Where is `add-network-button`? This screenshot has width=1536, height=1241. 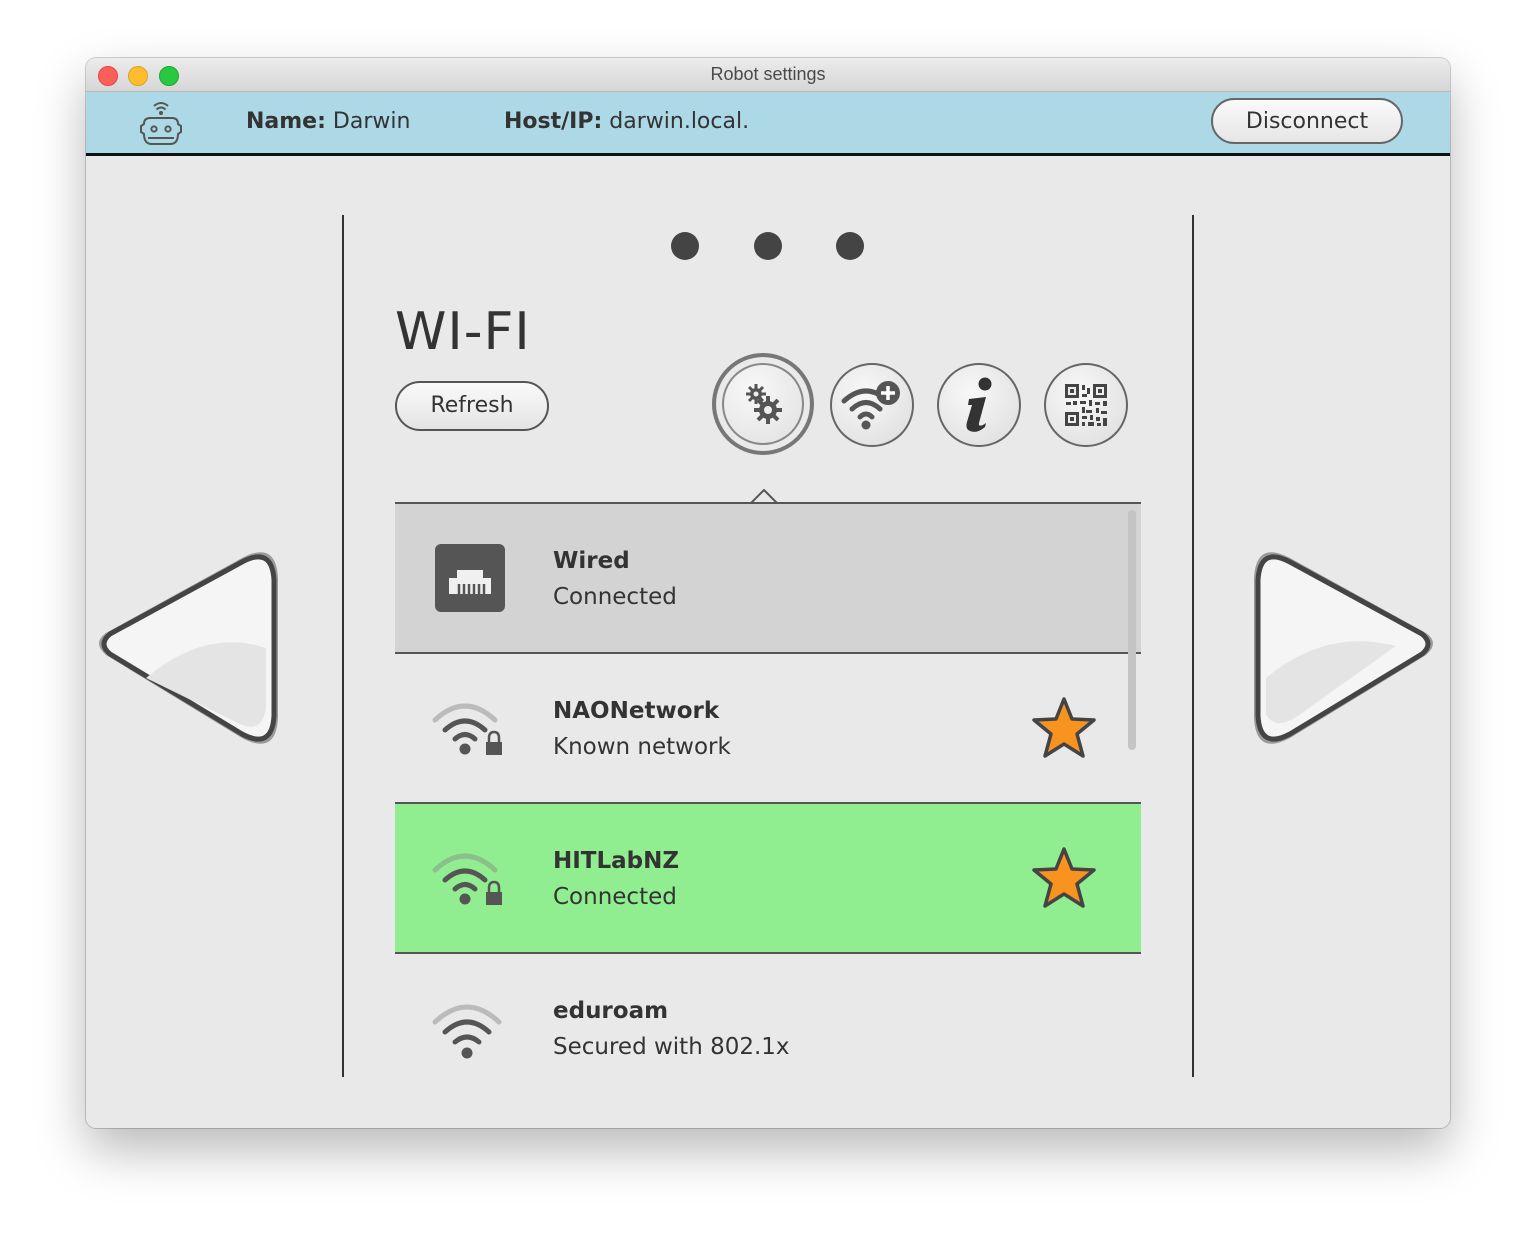 add-network-button is located at coordinates (872, 405).